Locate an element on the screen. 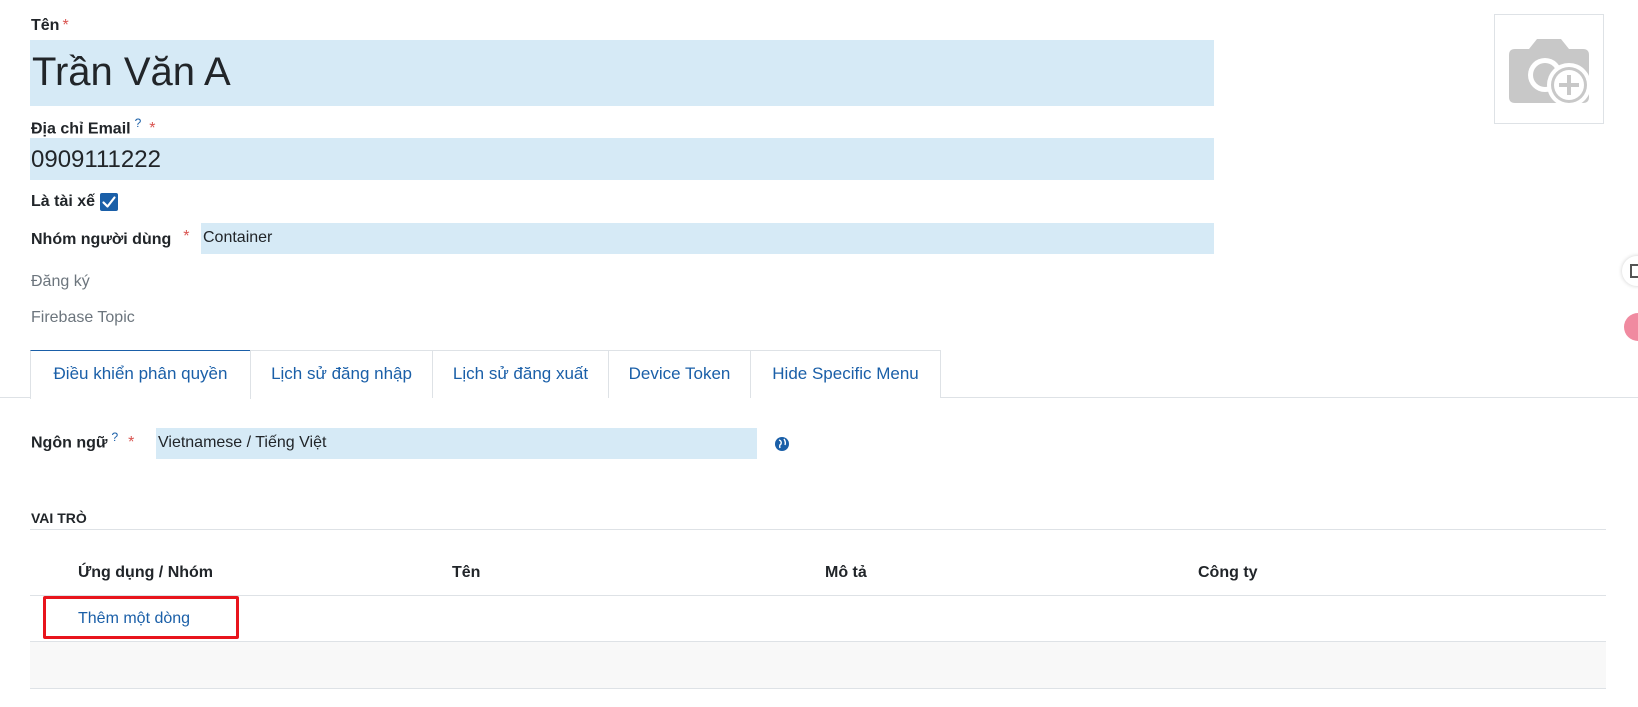 This screenshot has width=1638, height=707. avatar-upload is located at coordinates (1549, 69).